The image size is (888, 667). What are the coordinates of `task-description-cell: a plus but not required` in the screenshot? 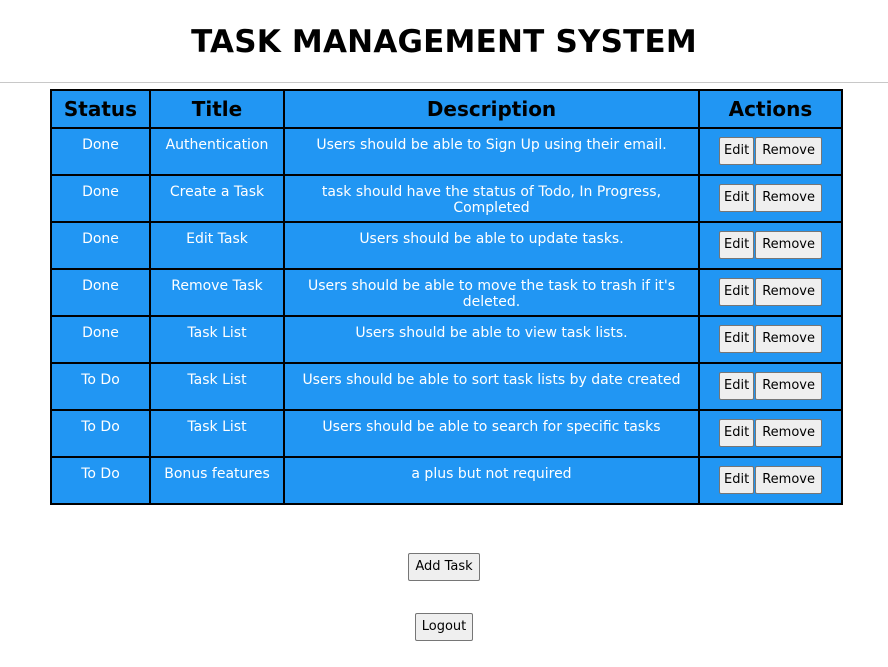 It's located at (491, 480).